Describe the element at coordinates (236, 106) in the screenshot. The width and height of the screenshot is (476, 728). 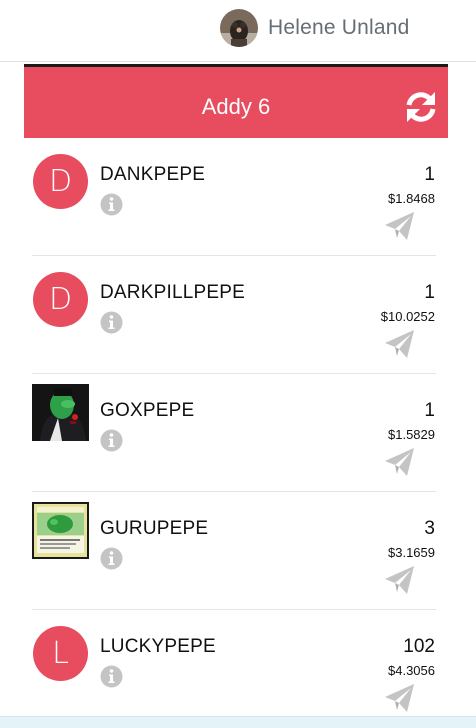
I see `wallet-title: Addy 6` at that location.